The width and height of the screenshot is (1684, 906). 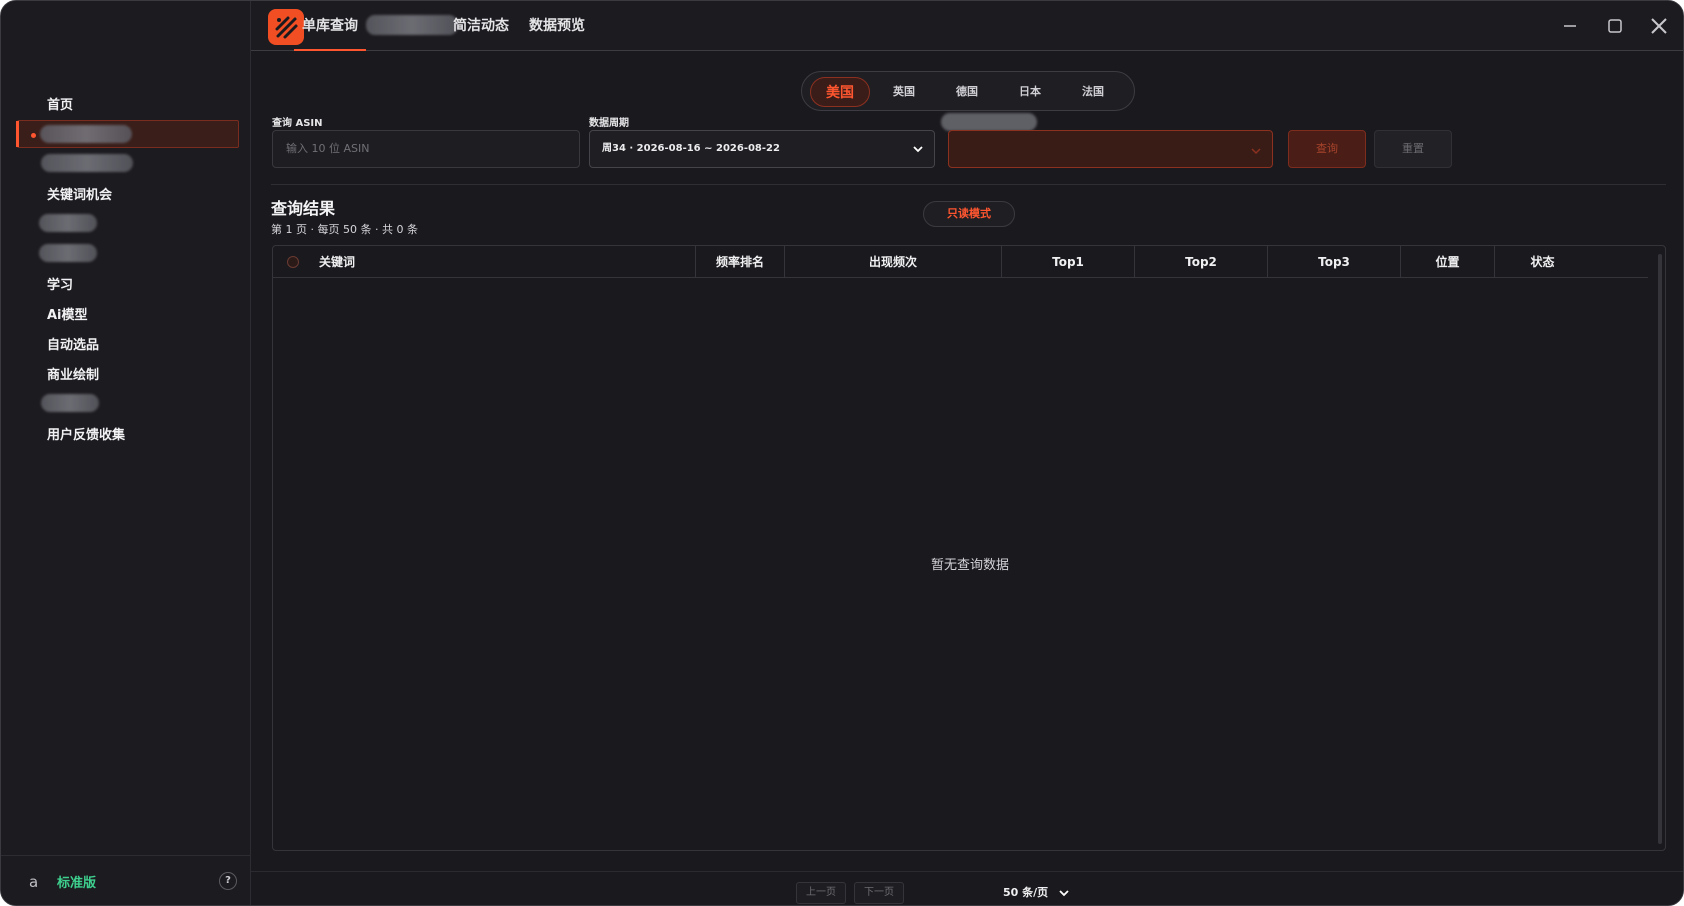 What do you see at coordinates (967, 26) in the screenshot?
I see `topbar: 单库查询 简洁动态 数据预览` at bounding box center [967, 26].